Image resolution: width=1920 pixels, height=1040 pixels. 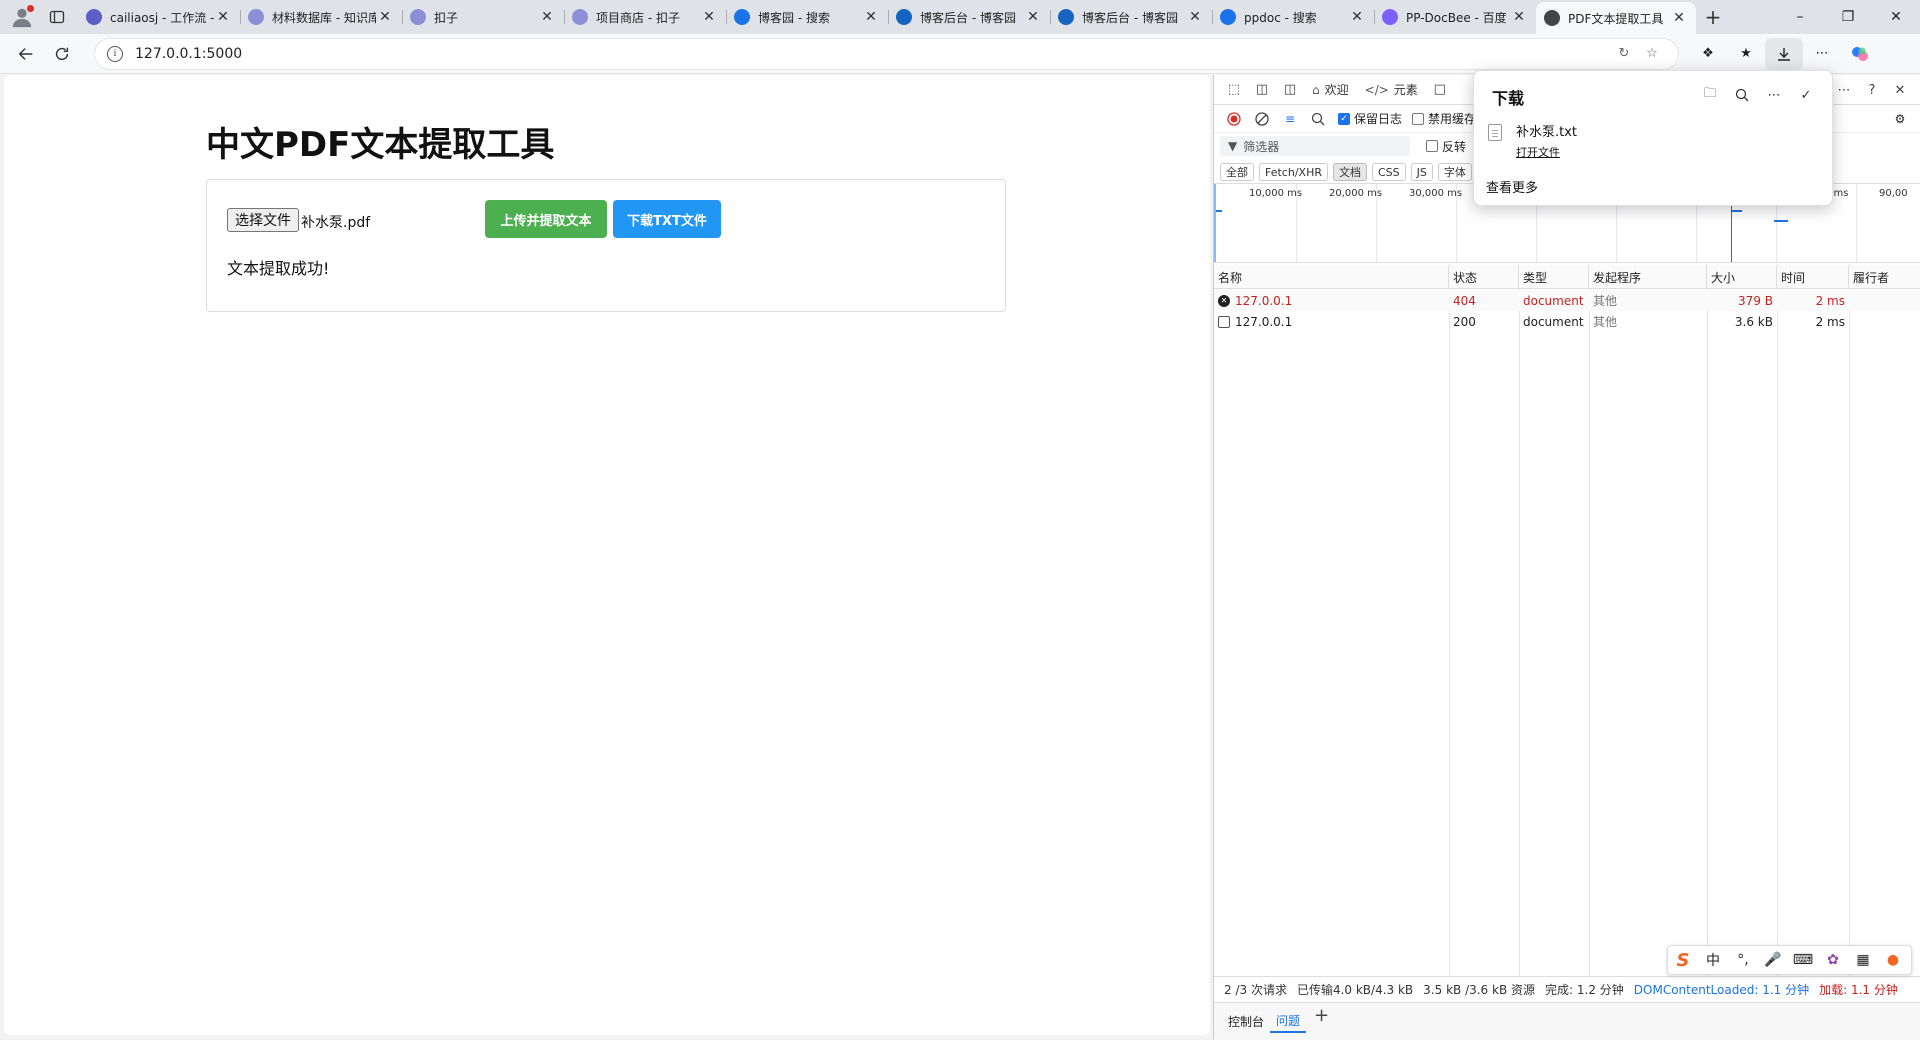 What do you see at coordinates (1262, 90) in the screenshot?
I see `device-emulation-icon: ◫` at bounding box center [1262, 90].